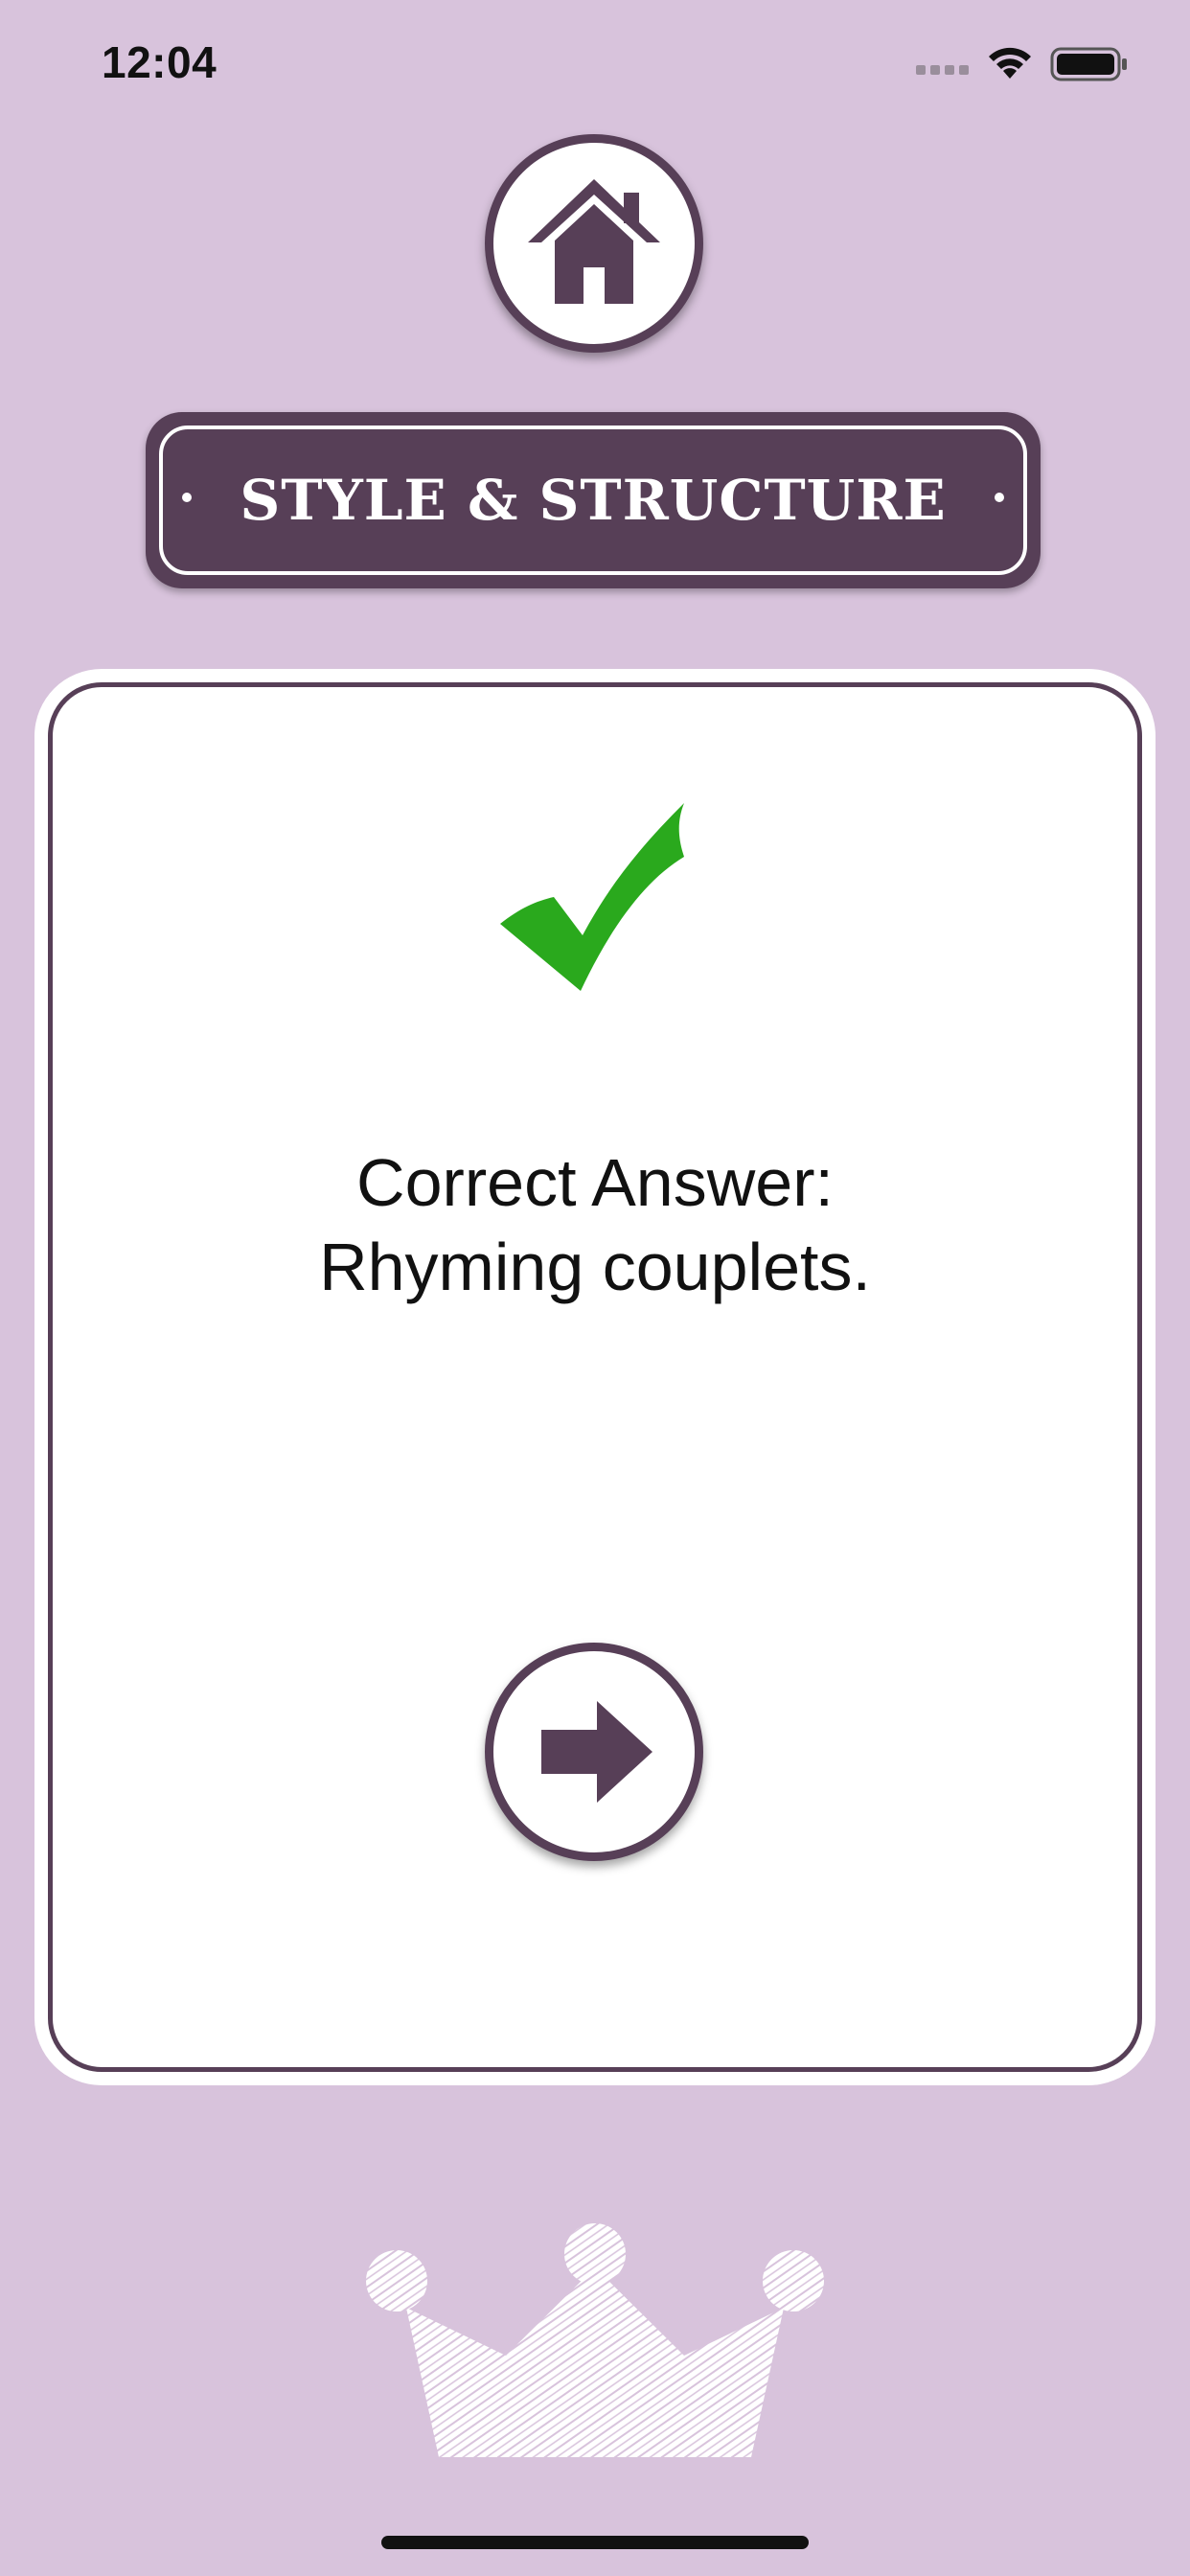 This screenshot has width=1190, height=2576. Describe the element at coordinates (595, 2340) in the screenshot. I see `crown-icon` at that location.